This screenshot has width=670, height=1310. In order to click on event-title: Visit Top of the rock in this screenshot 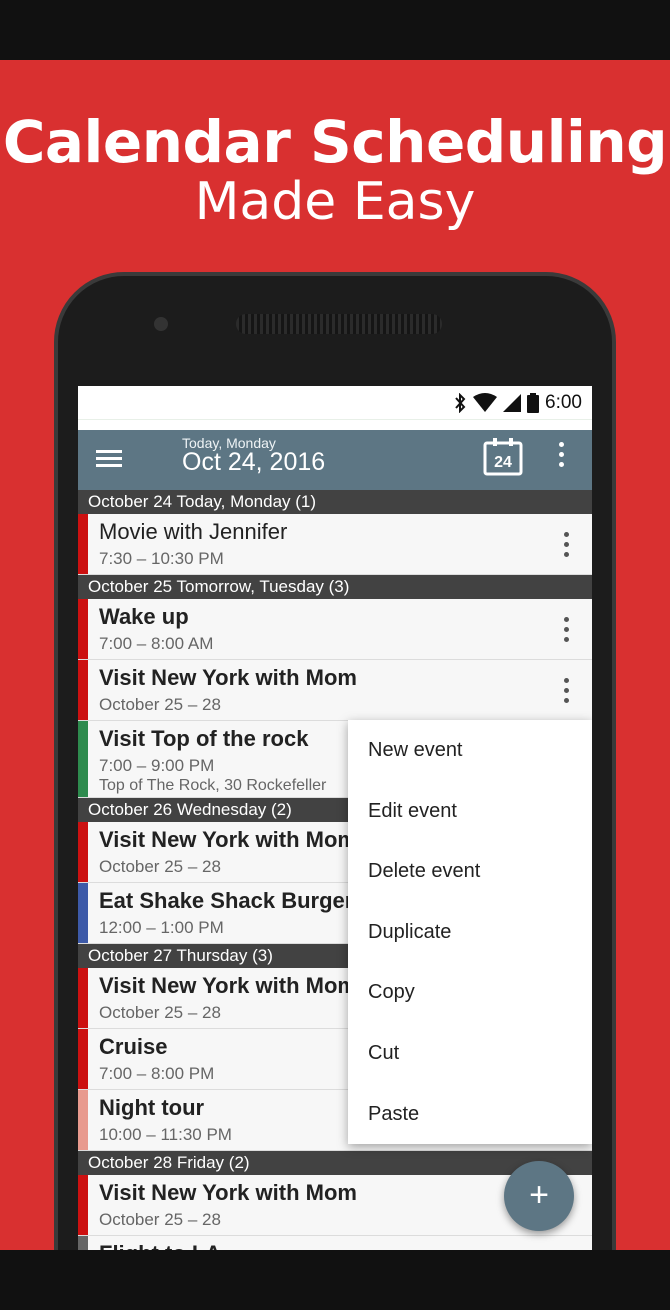, I will do `click(204, 738)`.